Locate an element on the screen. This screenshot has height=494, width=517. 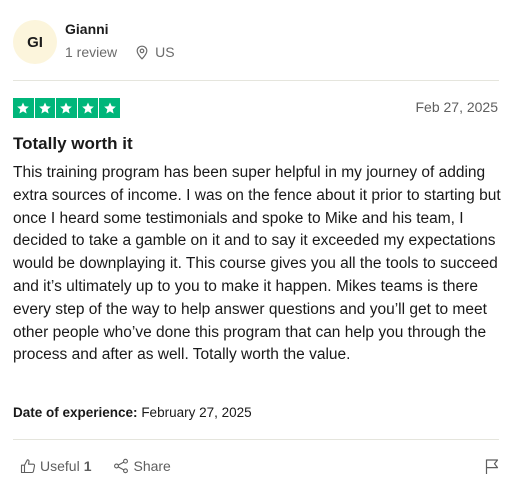
avatar-initials: GI is located at coordinates (35, 42).